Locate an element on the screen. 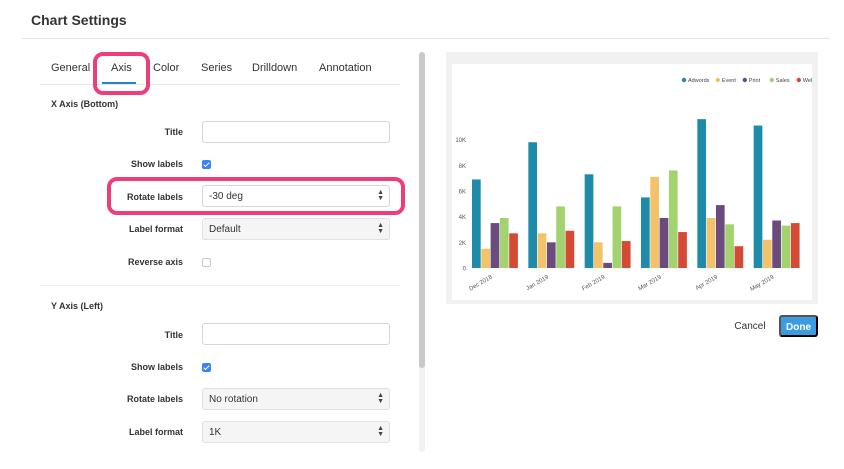  x-axis-label-format-select: Default ▲ ▼ is located at coordinates (296, 229).